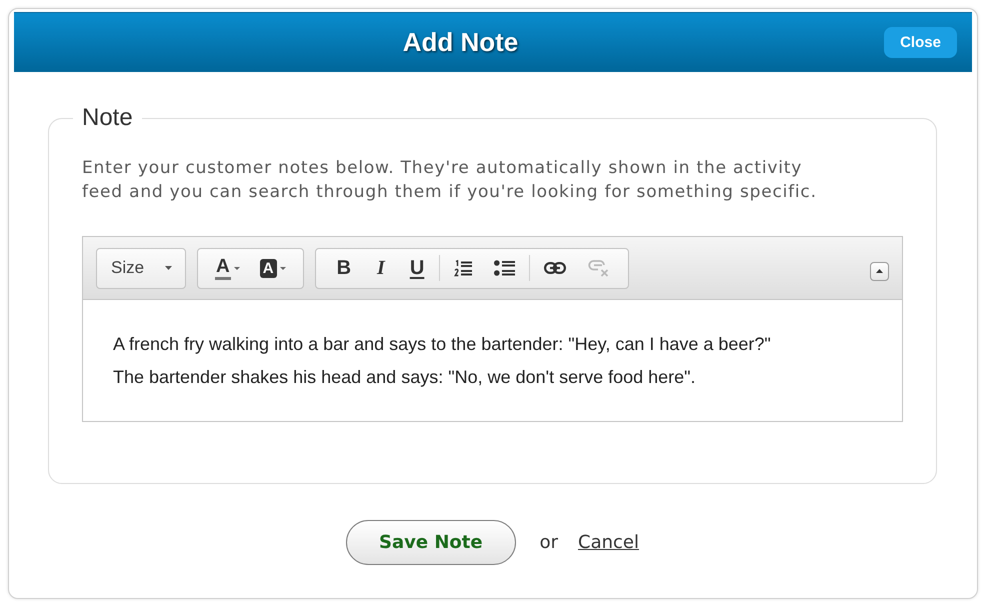 This screenshot has height=615, width=987. I want to click on numbered-list-icon, so click(463, 268).